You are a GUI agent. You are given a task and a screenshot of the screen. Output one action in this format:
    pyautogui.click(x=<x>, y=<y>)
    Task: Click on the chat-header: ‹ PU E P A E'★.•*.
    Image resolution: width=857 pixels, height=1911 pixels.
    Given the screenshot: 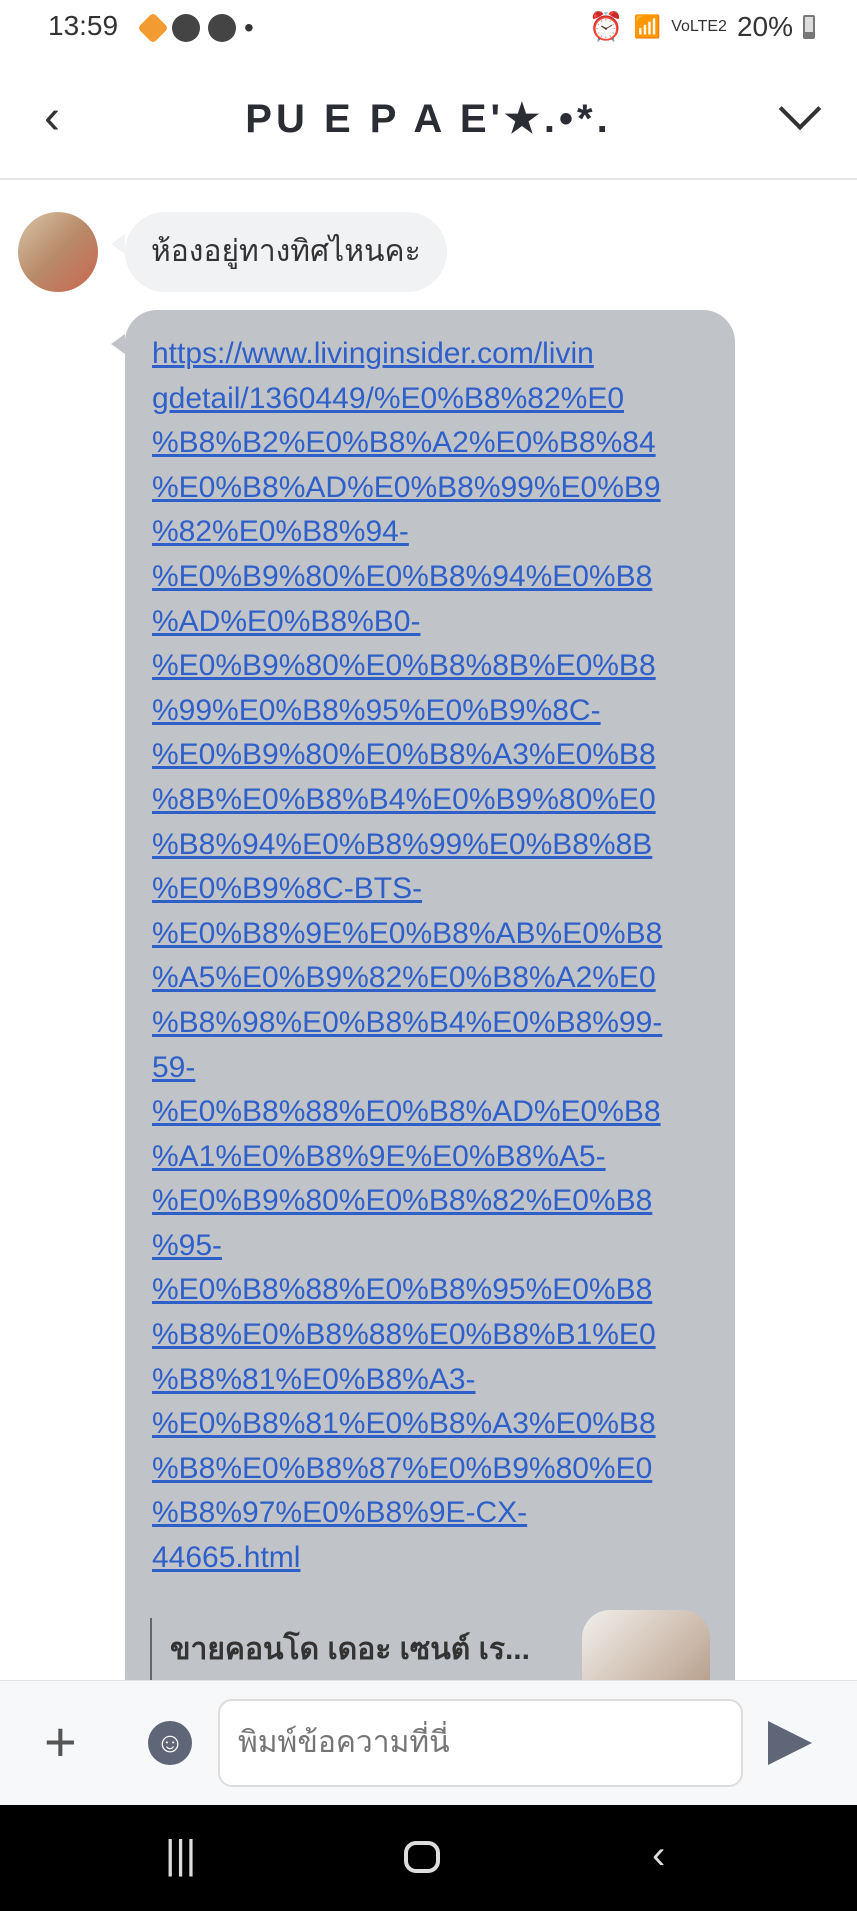 What is the action you would take?
    pyautogui.click(x=428, y=120)
    